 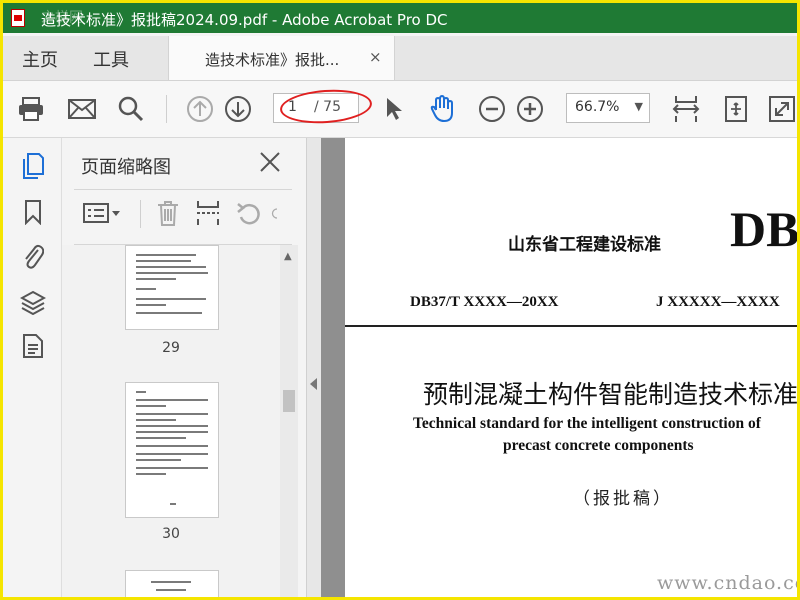 What do you see at coordinates (781, 109) in the screenshot?
I see `full-screen-icon` at bounding box center [781, 109].